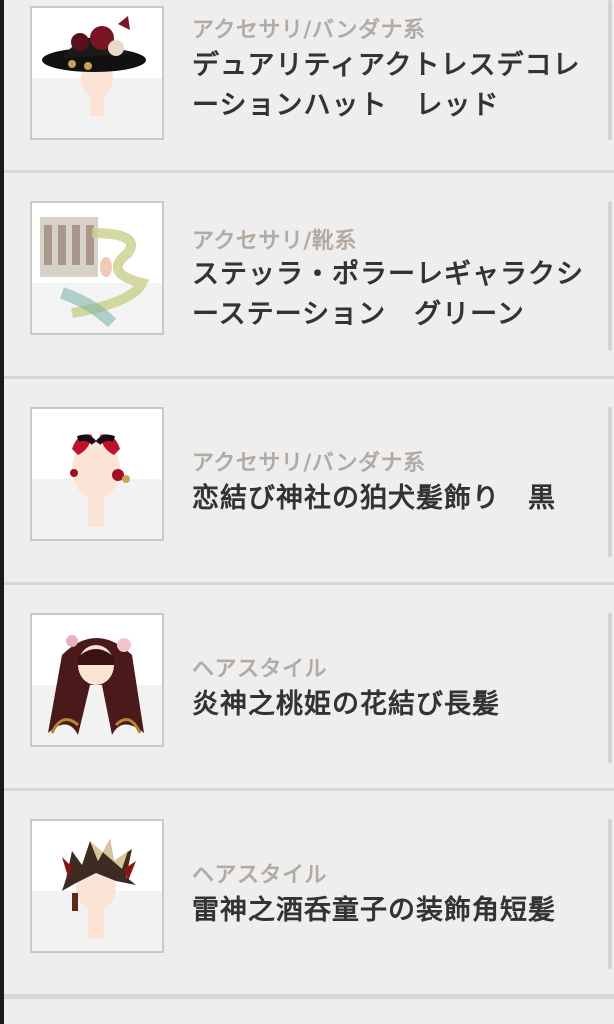  Describe the element at coordinates (374, 910) in the screenshot. I see `item-name: 雷神之酒呑童子の装飾角短髪` at that location.